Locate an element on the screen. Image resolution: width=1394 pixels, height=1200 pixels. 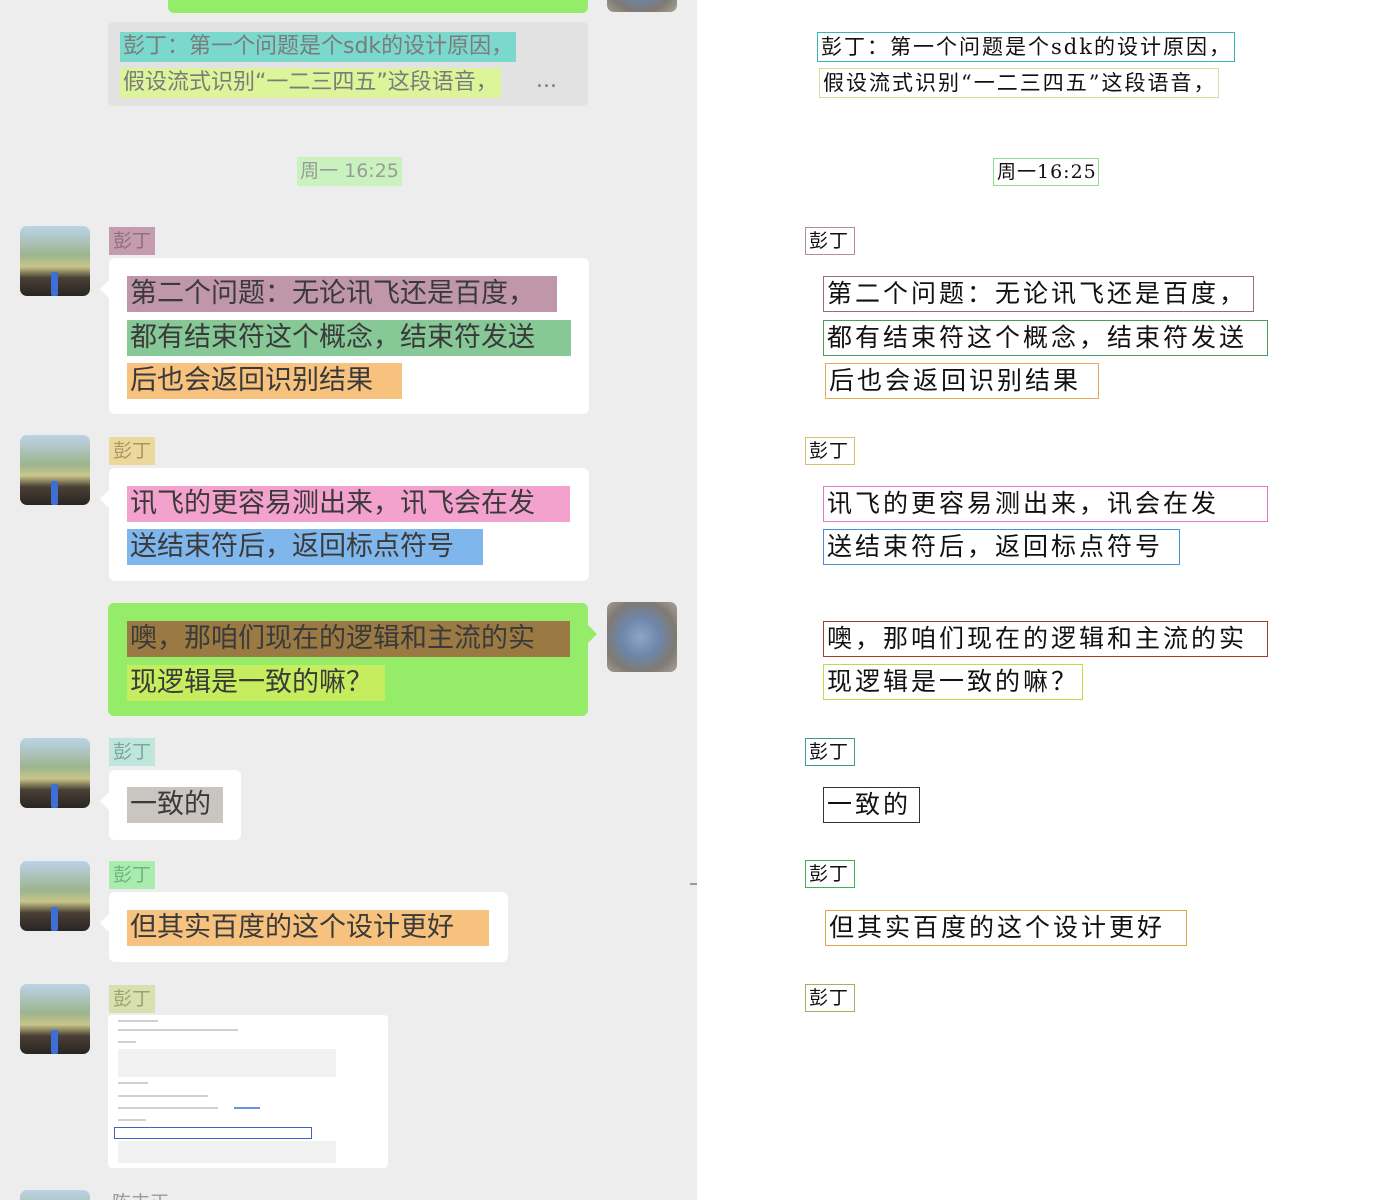
quoted-message: 彭丁：第一个问题是个sdk的设计原因， 假设流式识别“一二三四五”这段语音， is located at coordinates (348, 64).